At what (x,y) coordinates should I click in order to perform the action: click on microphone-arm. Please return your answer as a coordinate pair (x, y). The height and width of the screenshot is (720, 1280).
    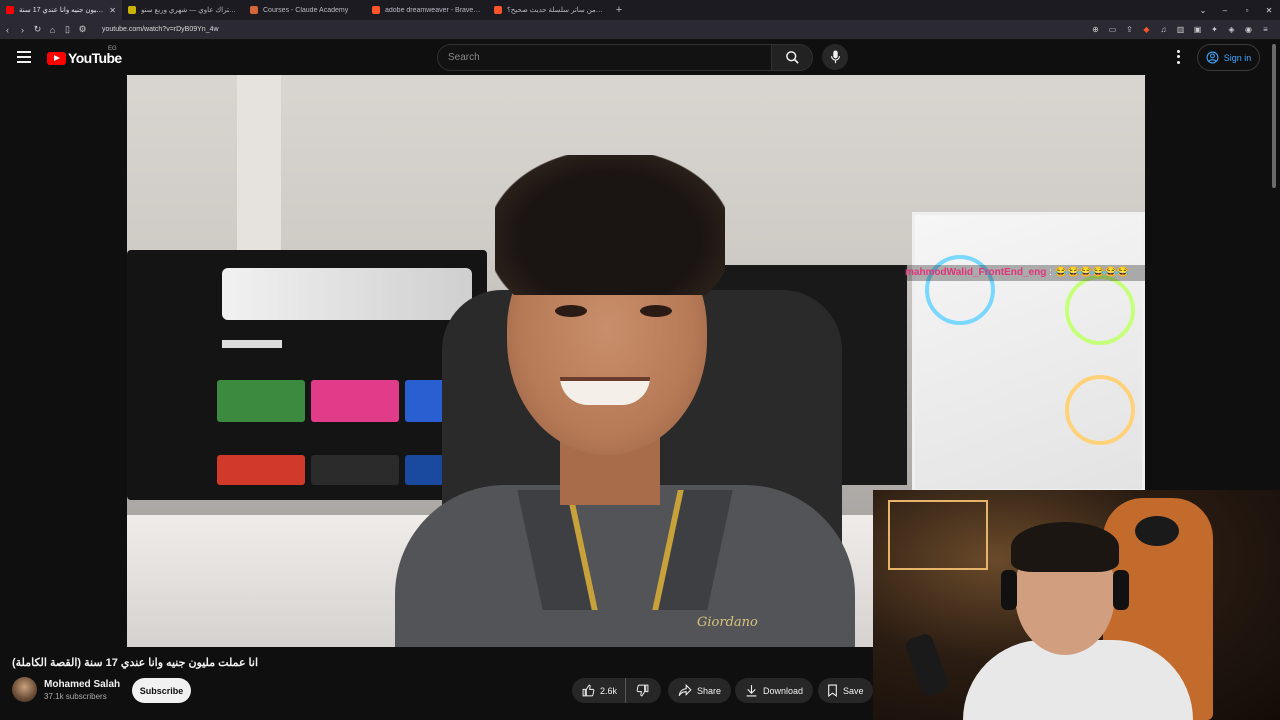
    Looking at the image, I should click on (927, 665).